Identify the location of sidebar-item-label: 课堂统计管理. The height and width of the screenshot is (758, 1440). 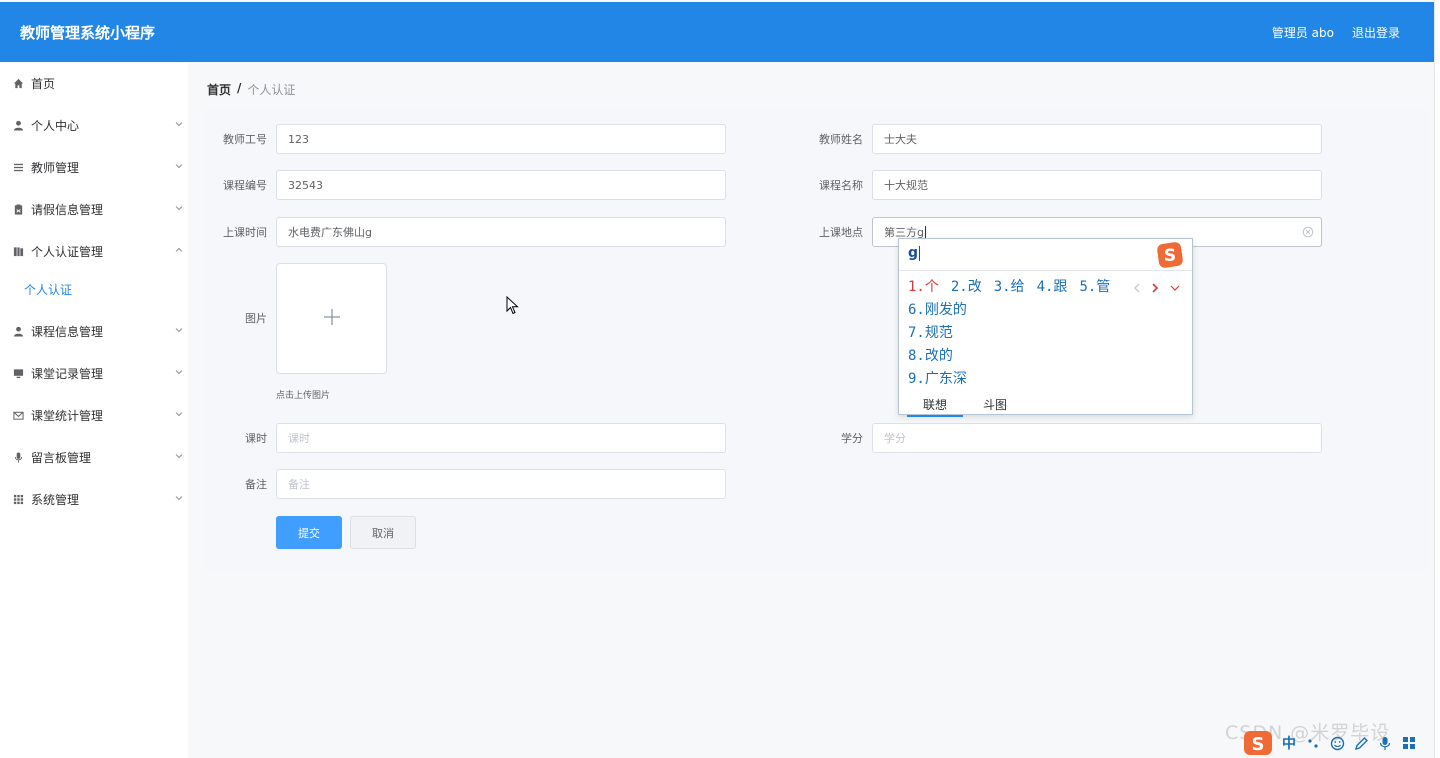
(67, 415).